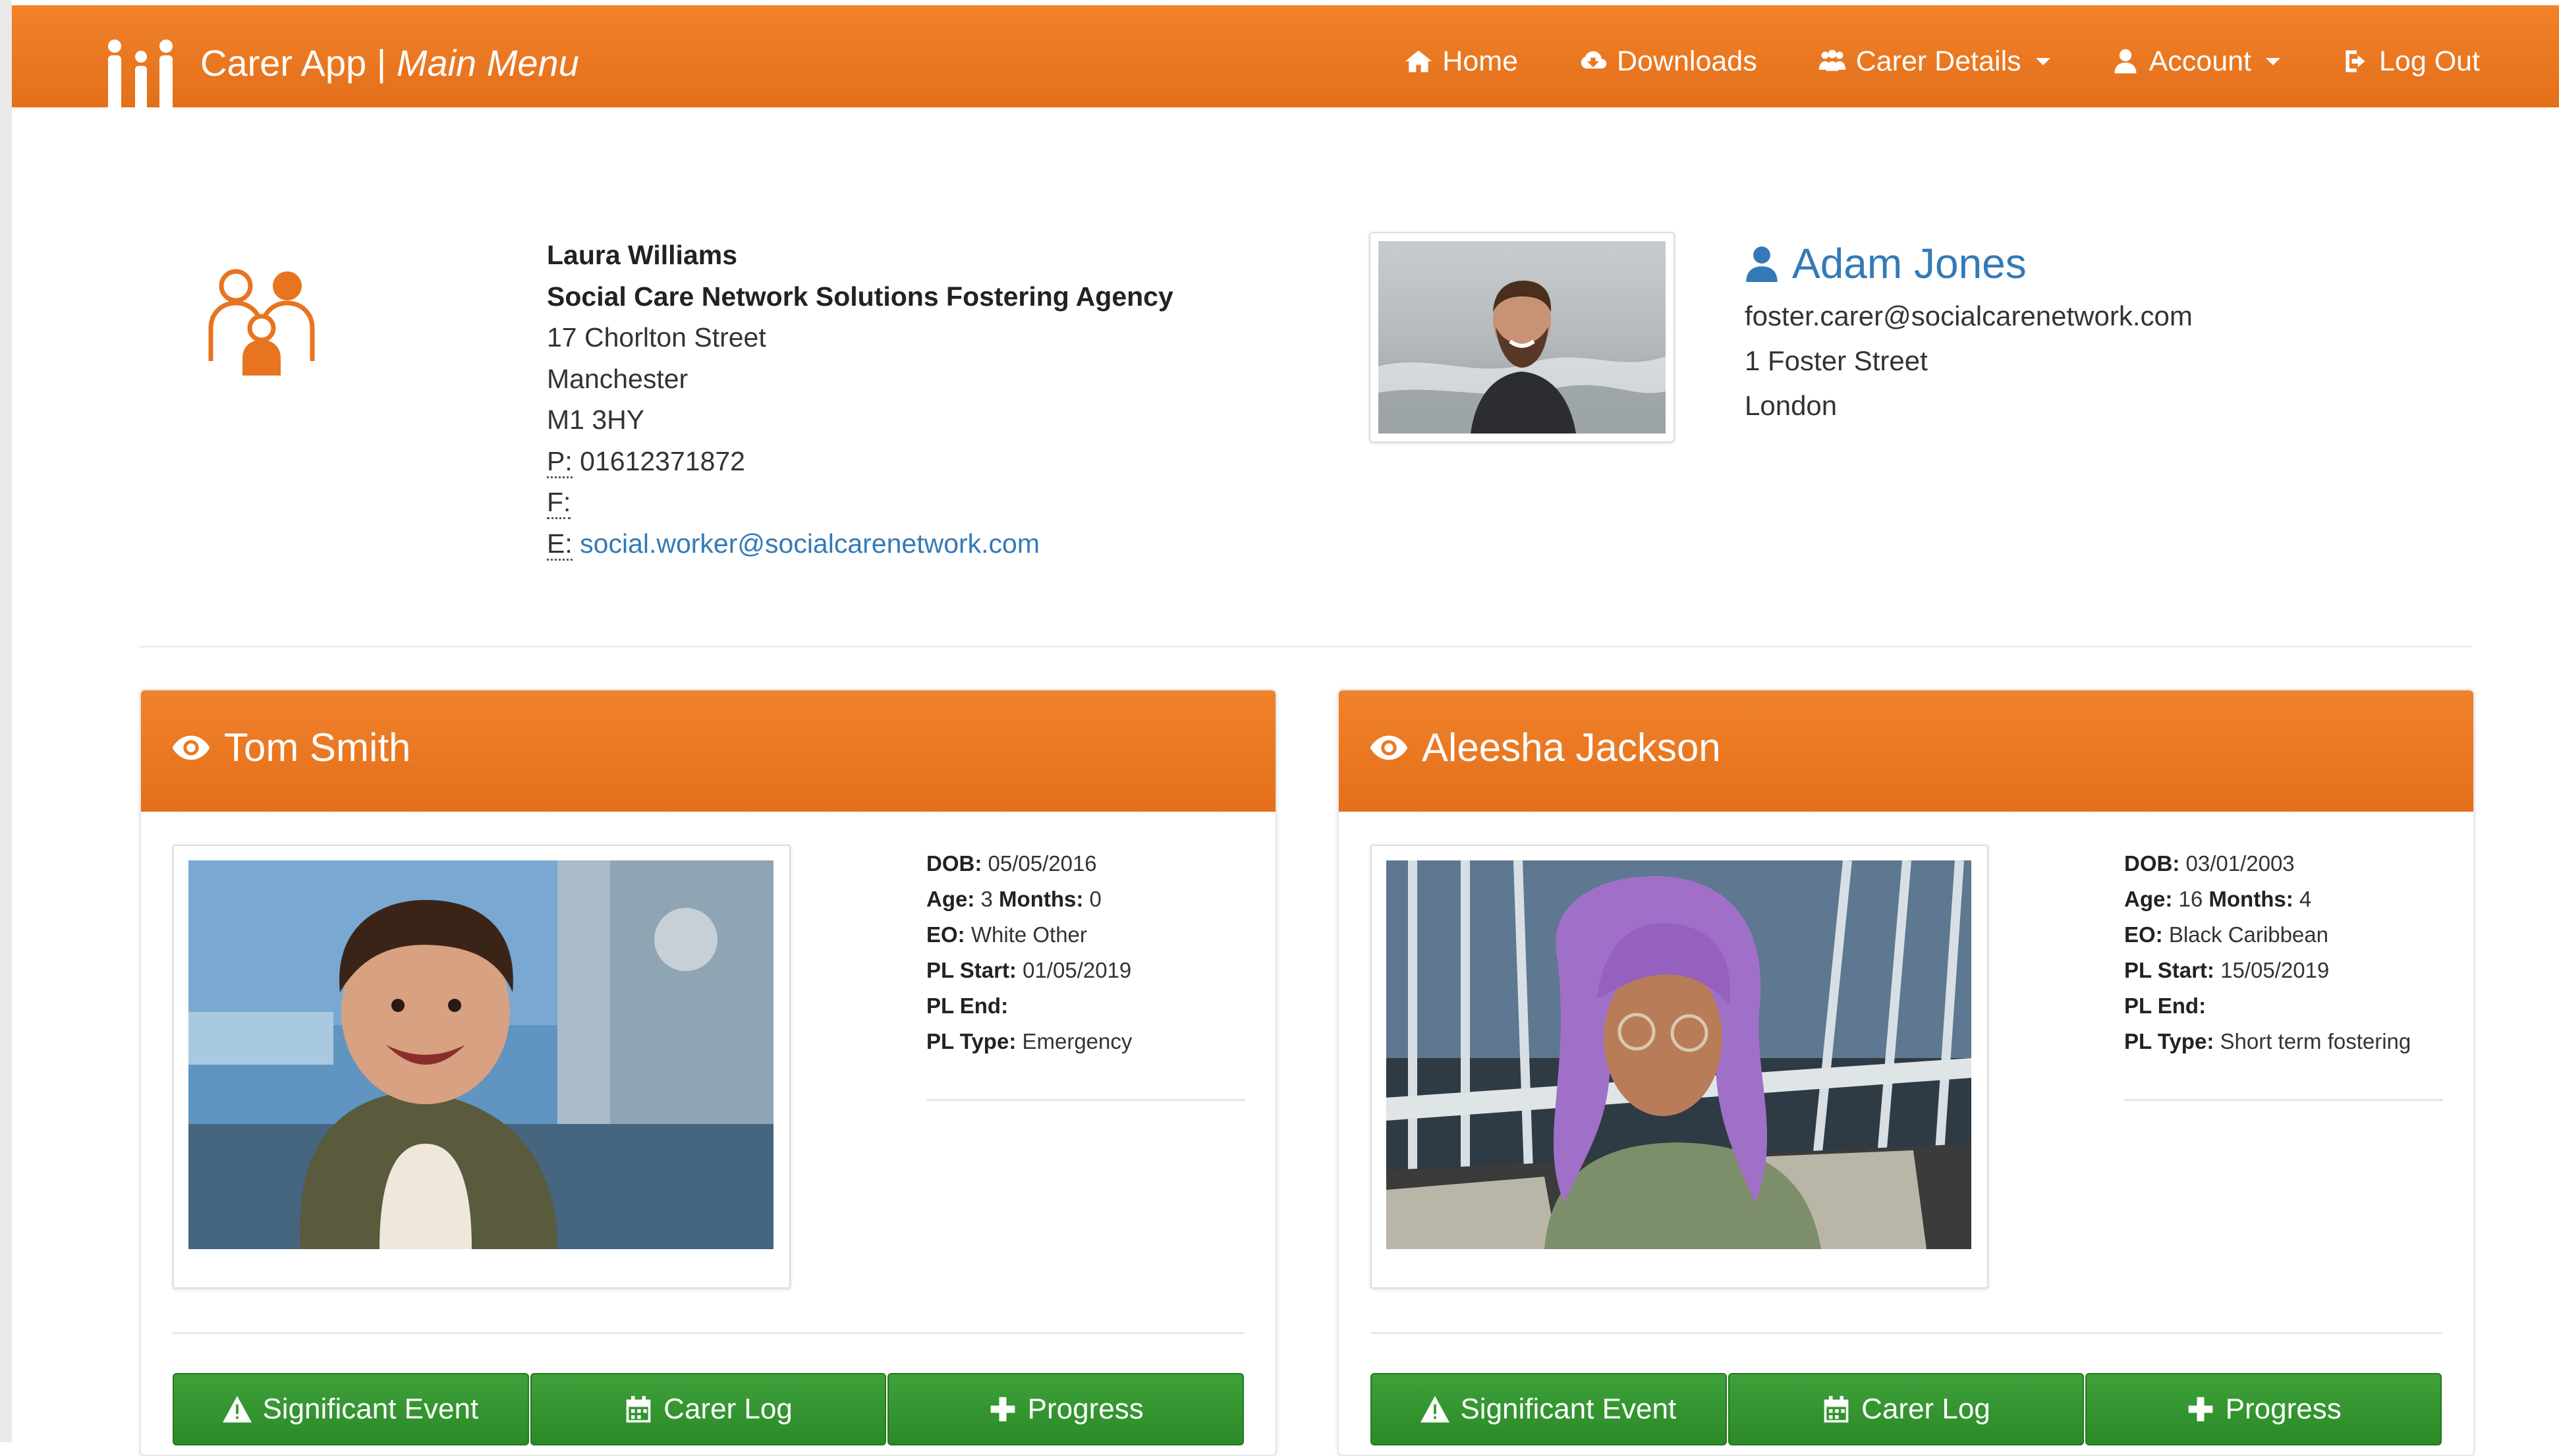 This screenshot has width=2559, height=1456. Describe the element at coordinates (560, 544) in the screenshot. I see `email-label: E:` at that location.